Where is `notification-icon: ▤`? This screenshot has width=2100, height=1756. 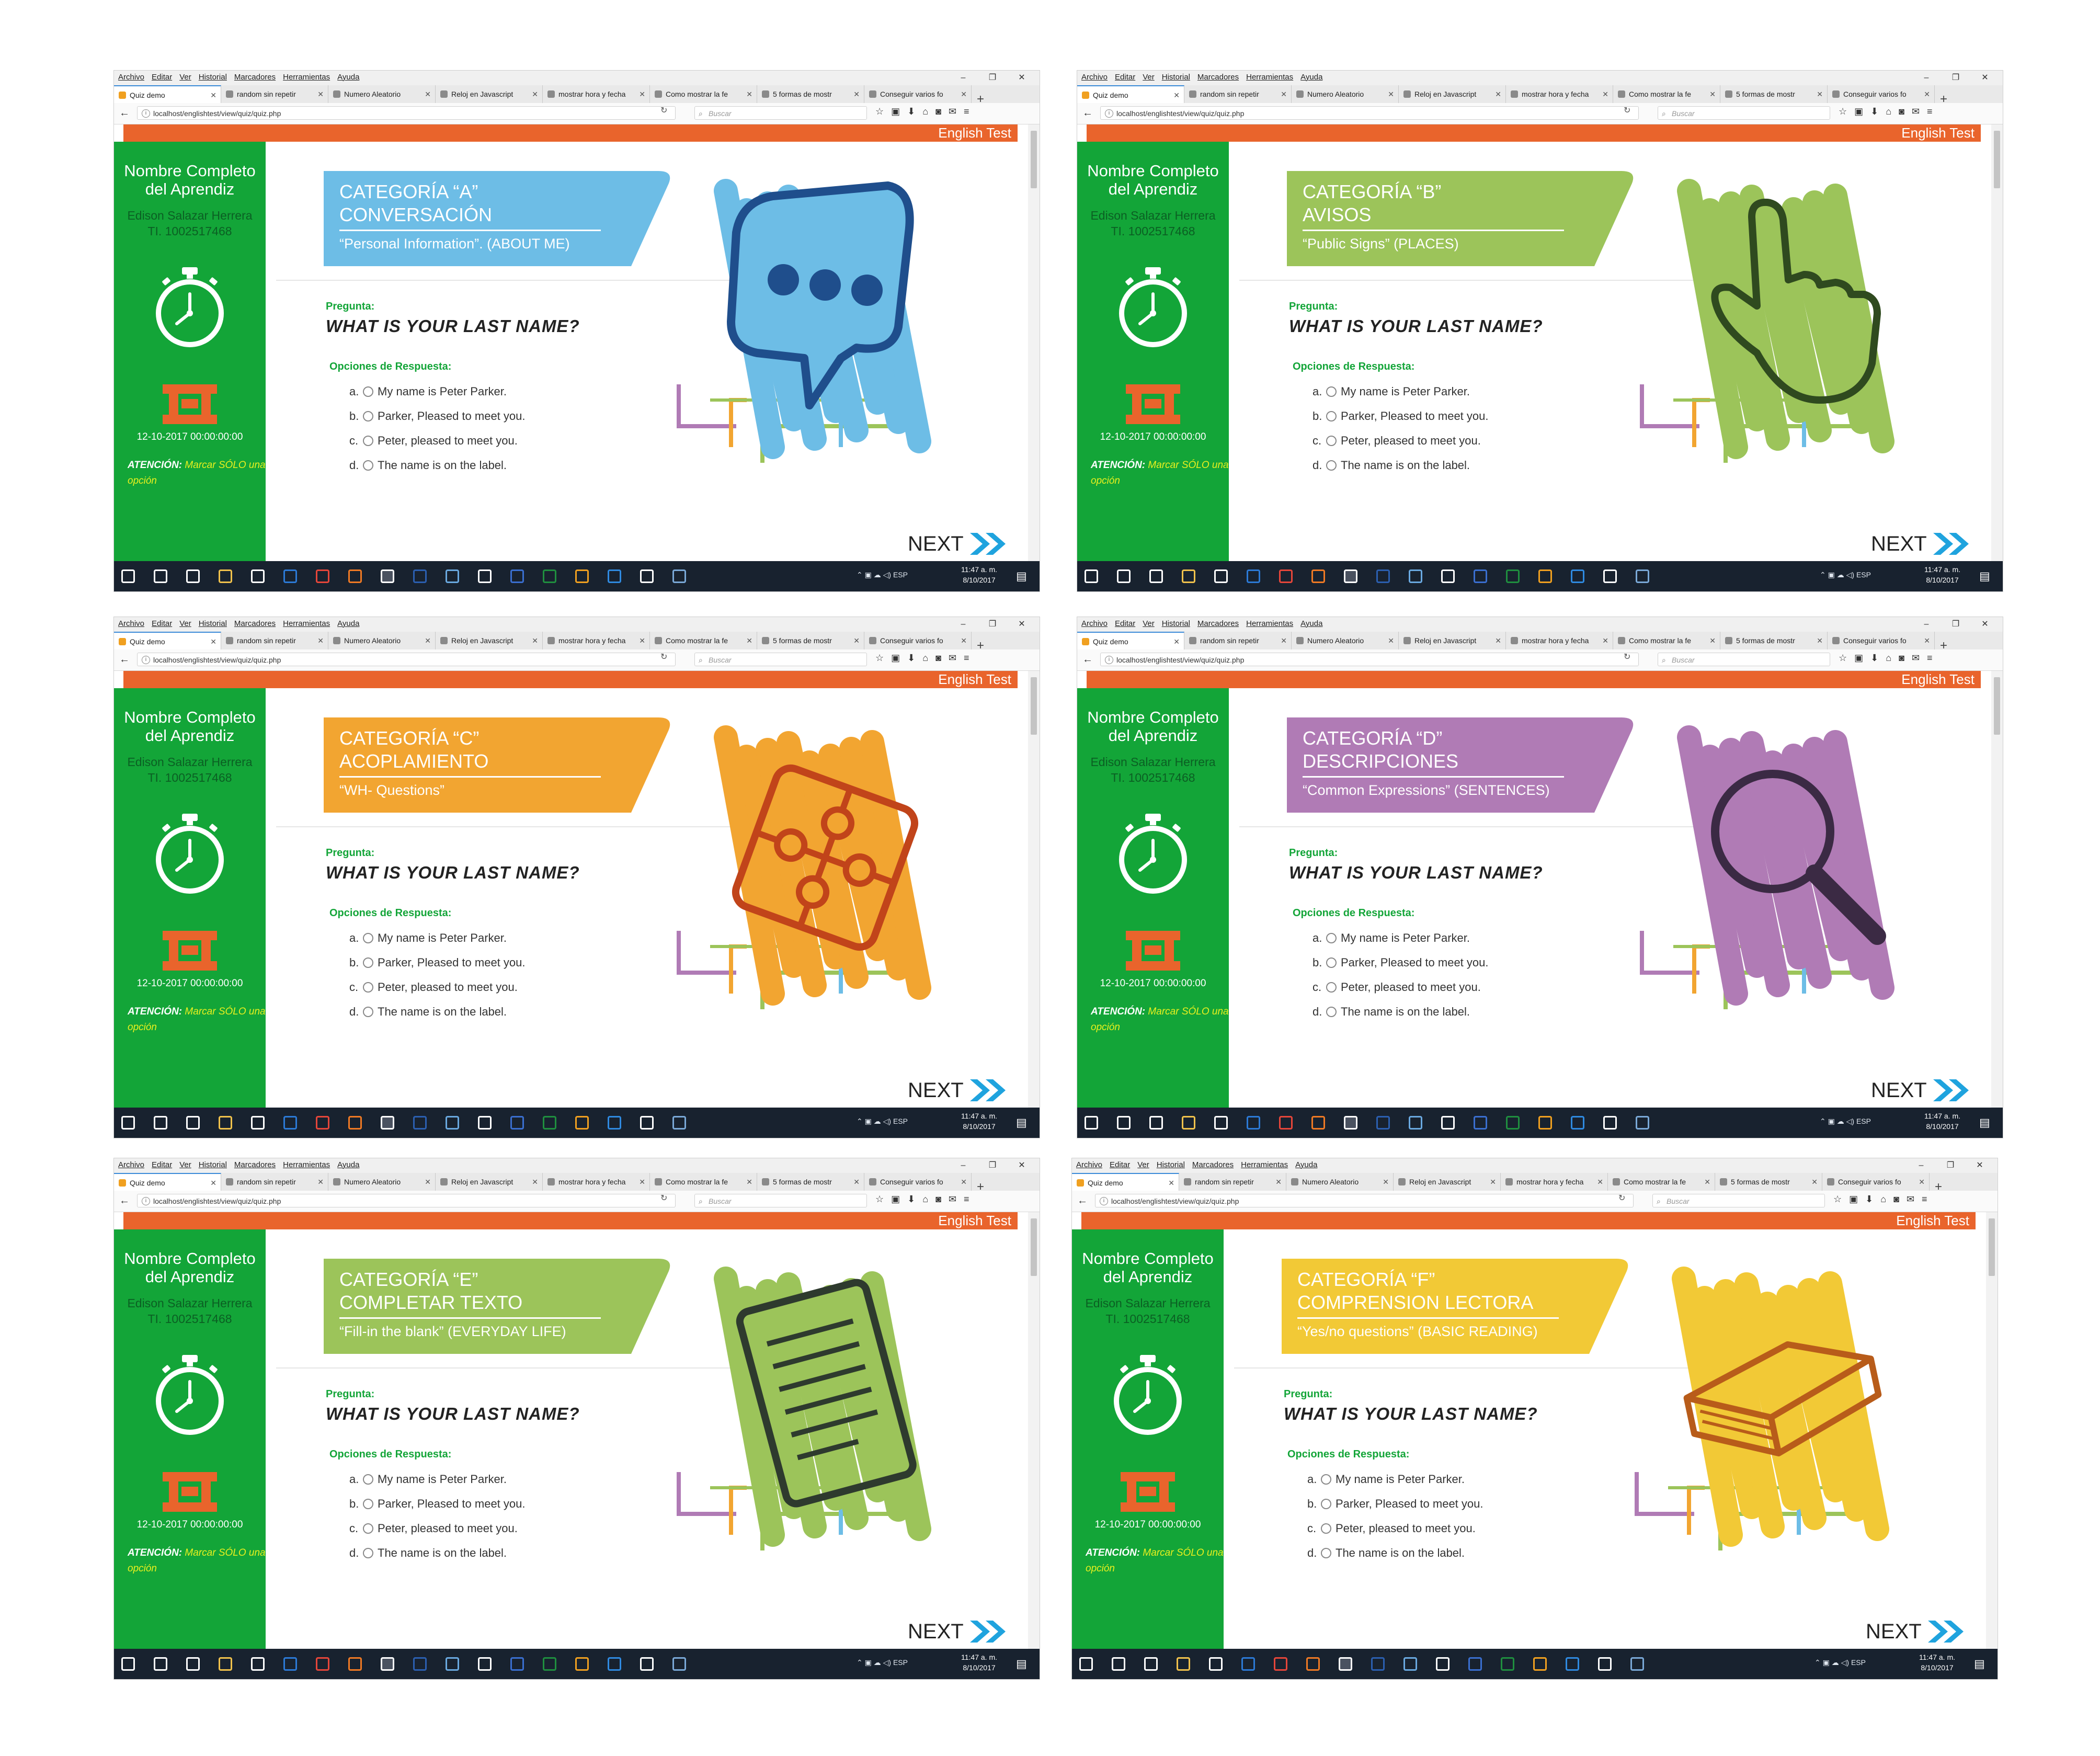 notification-icon: ▤ is located at coordinates (1979, 1664).